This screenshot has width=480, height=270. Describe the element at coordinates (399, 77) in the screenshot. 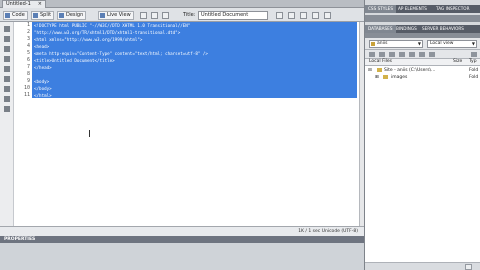

I see `file-name: images` at that location.